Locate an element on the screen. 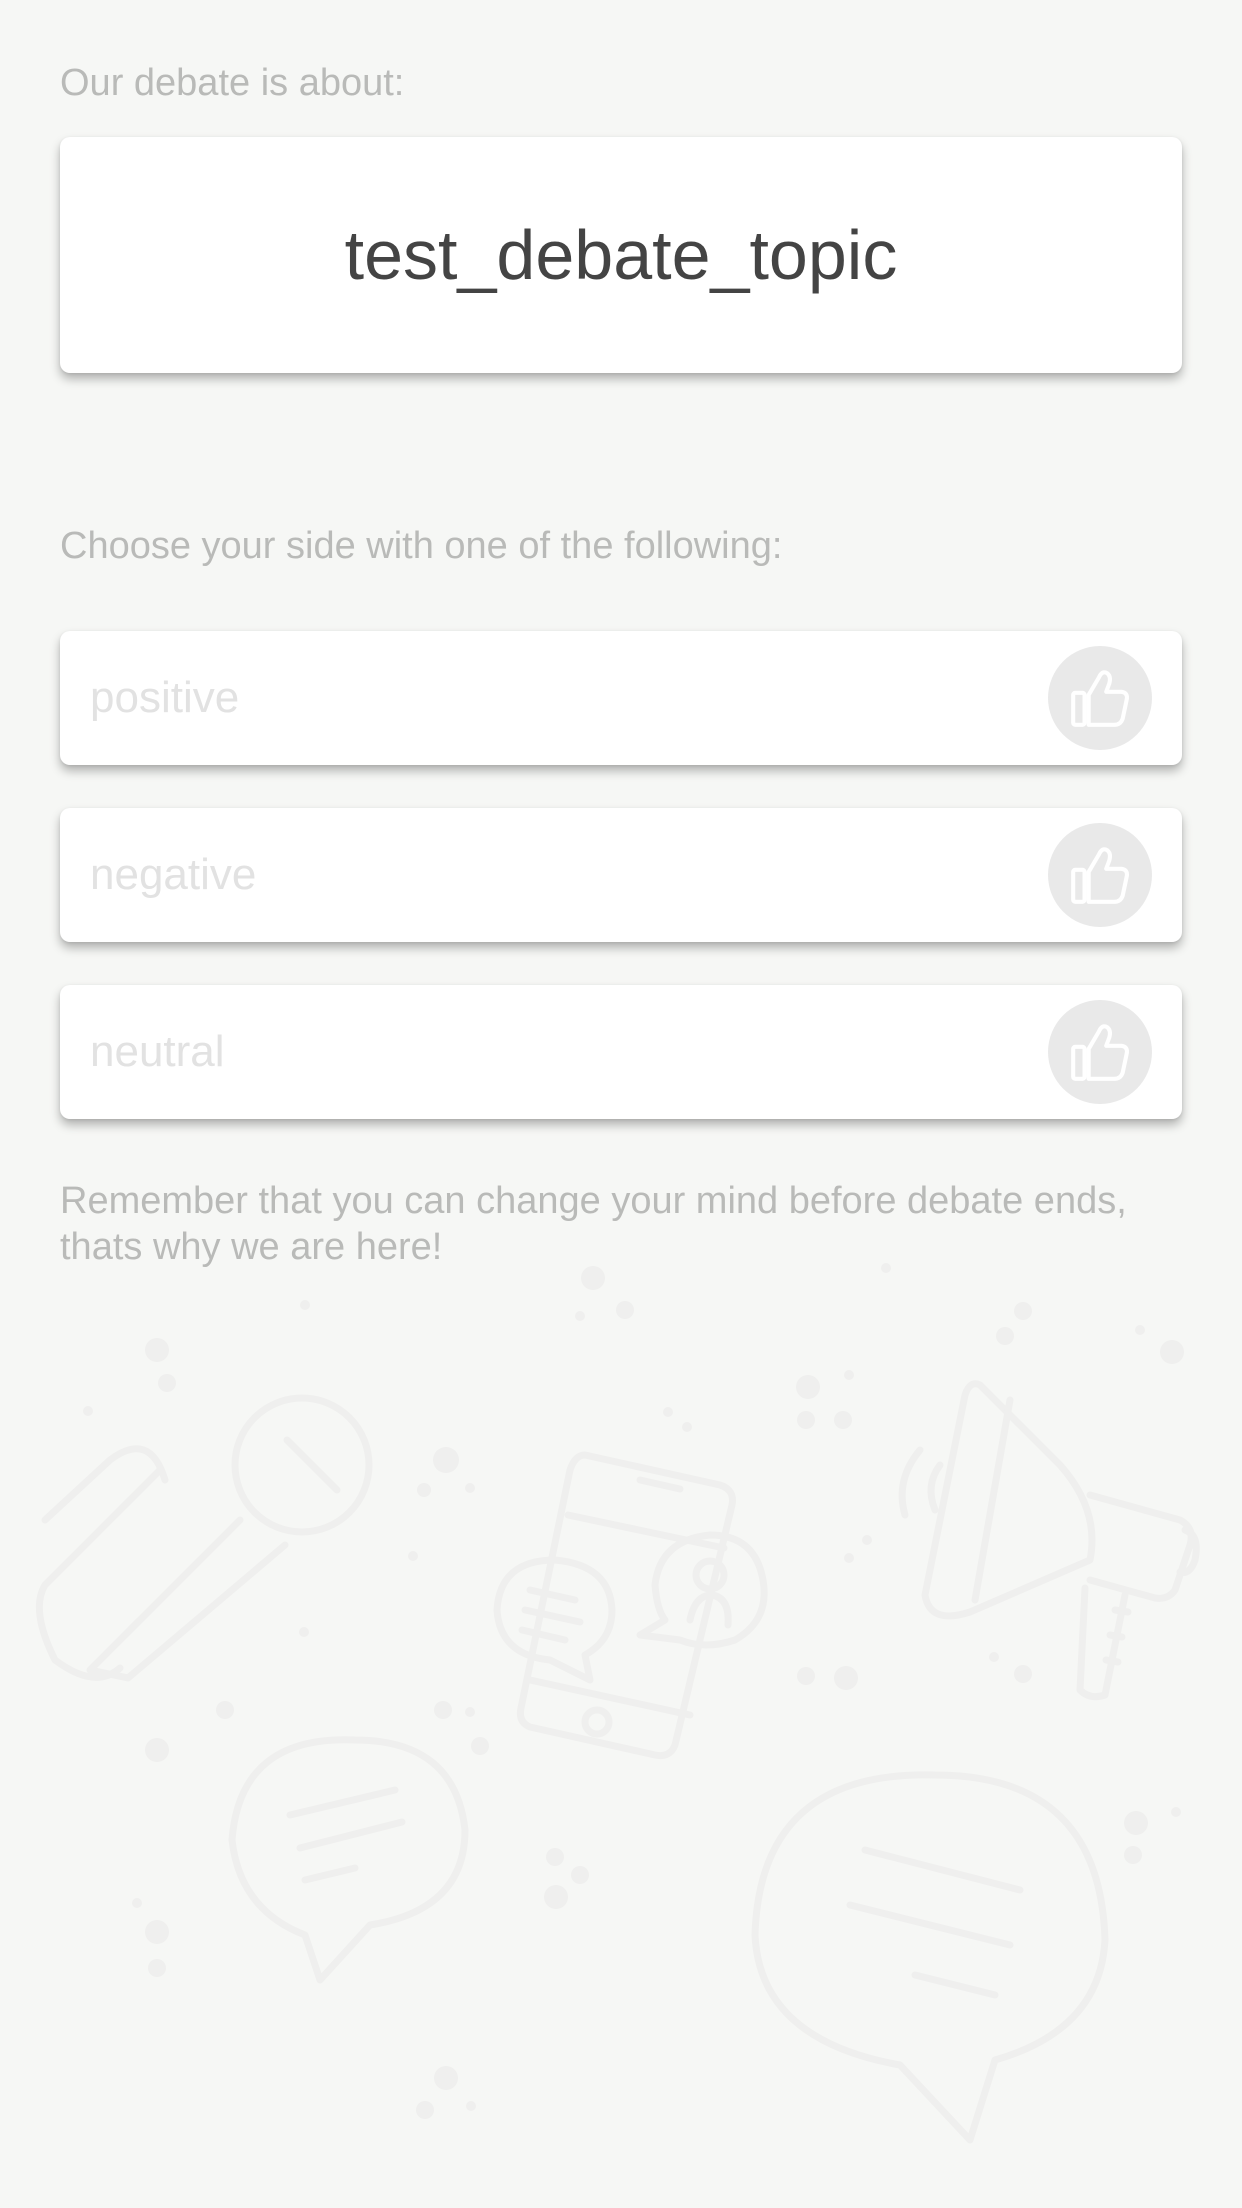 This screenshot has width=1242, height=2208. option-positive: positive is located at coordinates (621, 698).